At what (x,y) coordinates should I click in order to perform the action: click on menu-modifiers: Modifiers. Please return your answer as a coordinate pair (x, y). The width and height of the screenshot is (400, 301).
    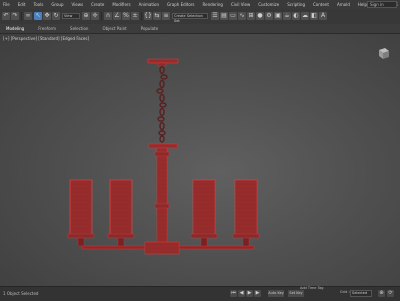
    Looking at the image, I should click on (121, 4).